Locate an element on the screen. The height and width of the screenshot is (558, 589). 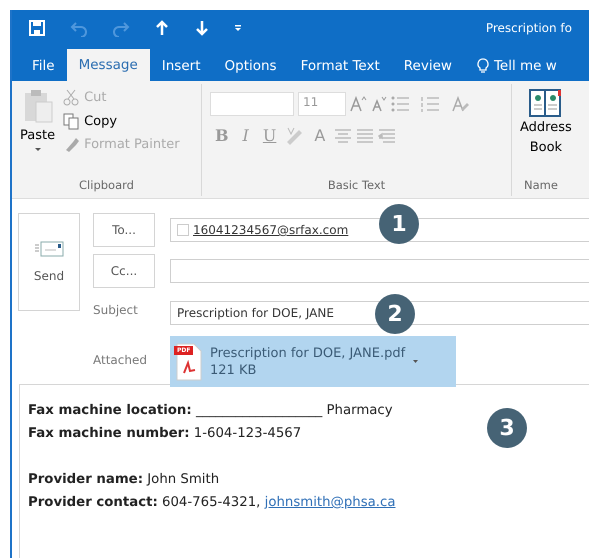
grow-font-icon is located at coordinates (358, 104).